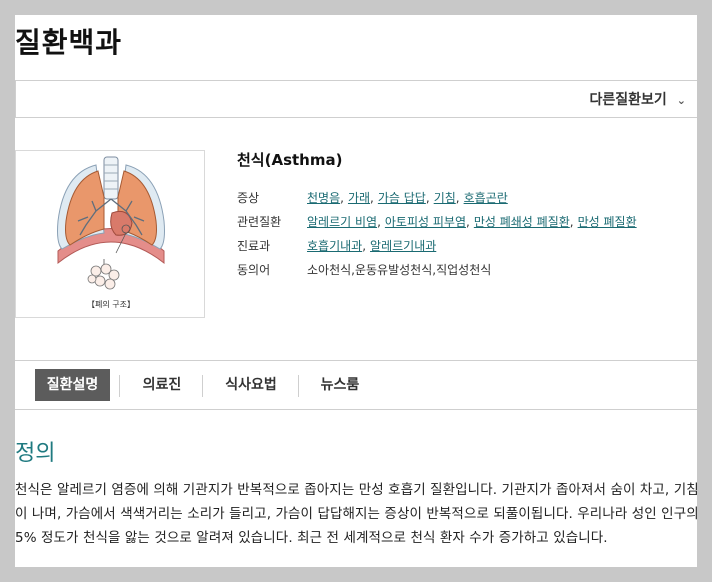  Describe the element at coordinates (259, 222) in the screenshot. I see `info-row-label: 관련질환` at that location.